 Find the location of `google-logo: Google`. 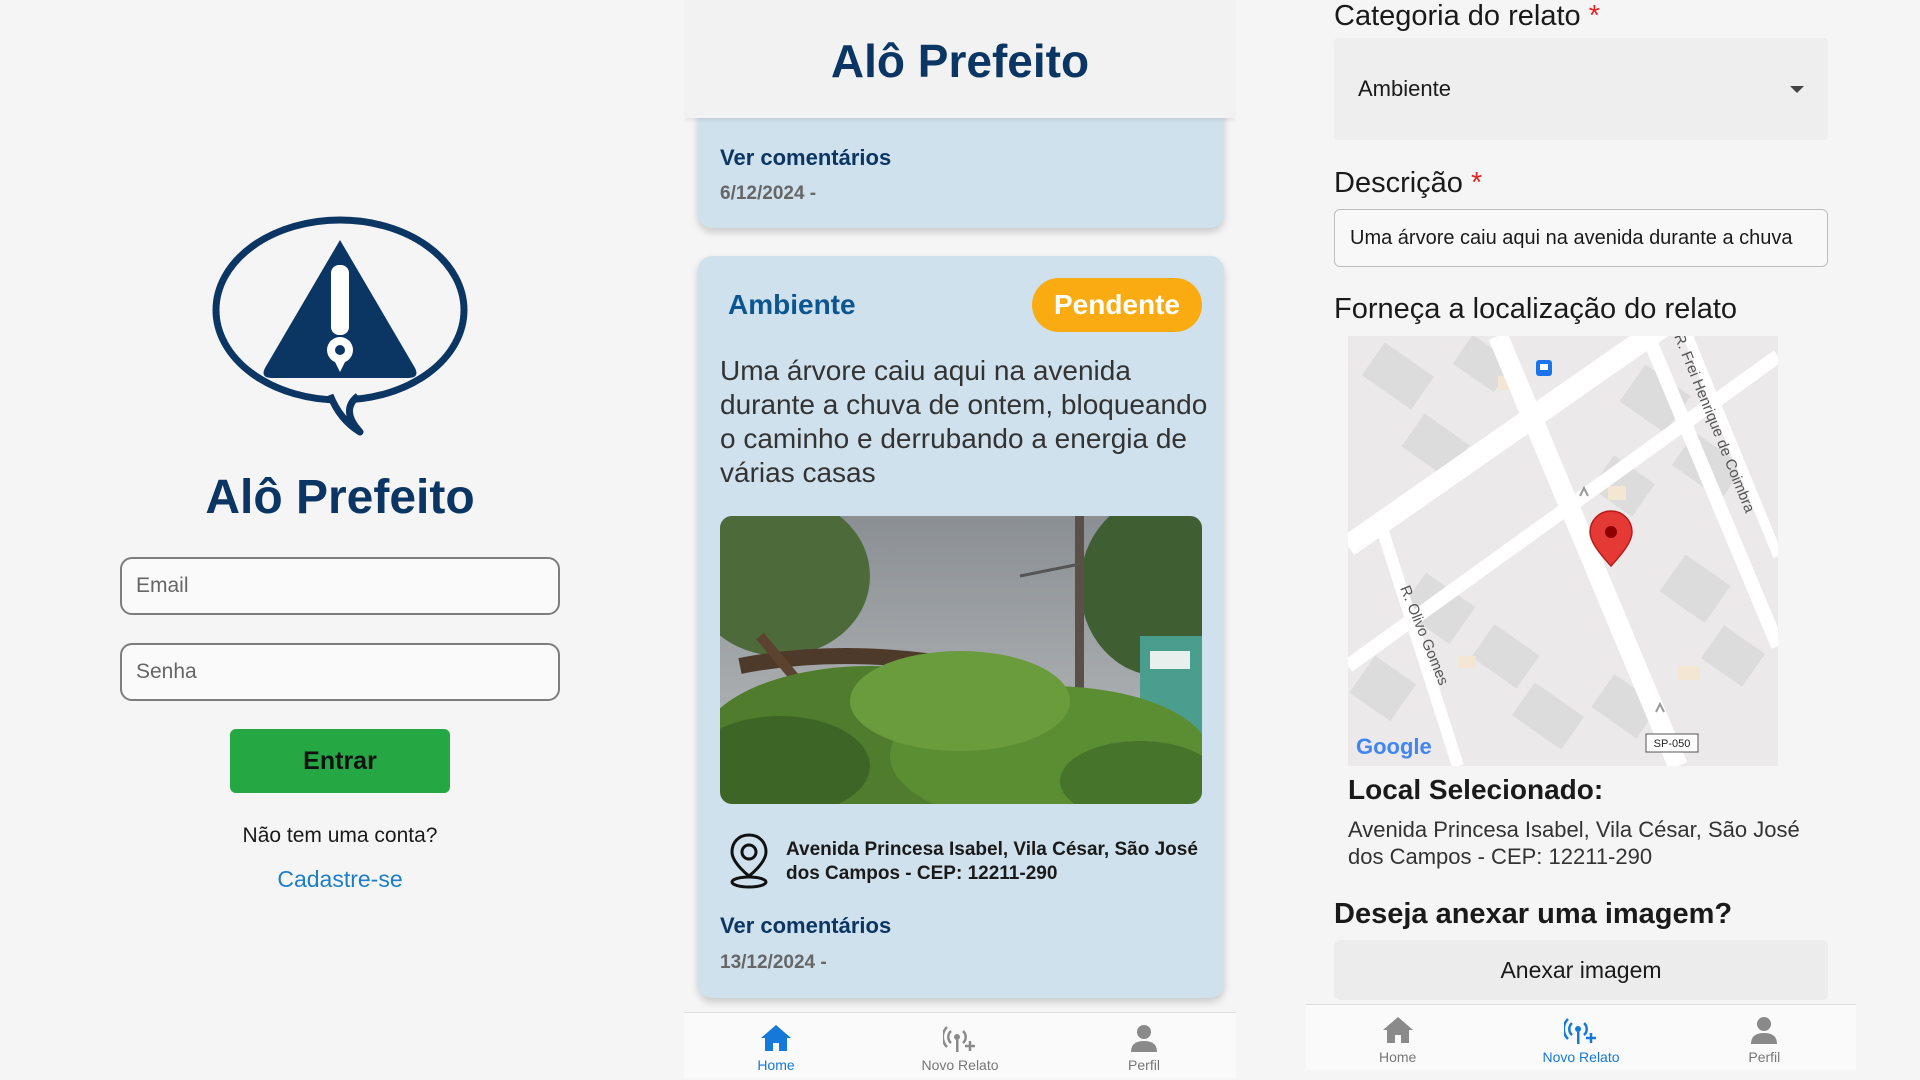

google-logo: Google is located at coordinates (1394, 746).